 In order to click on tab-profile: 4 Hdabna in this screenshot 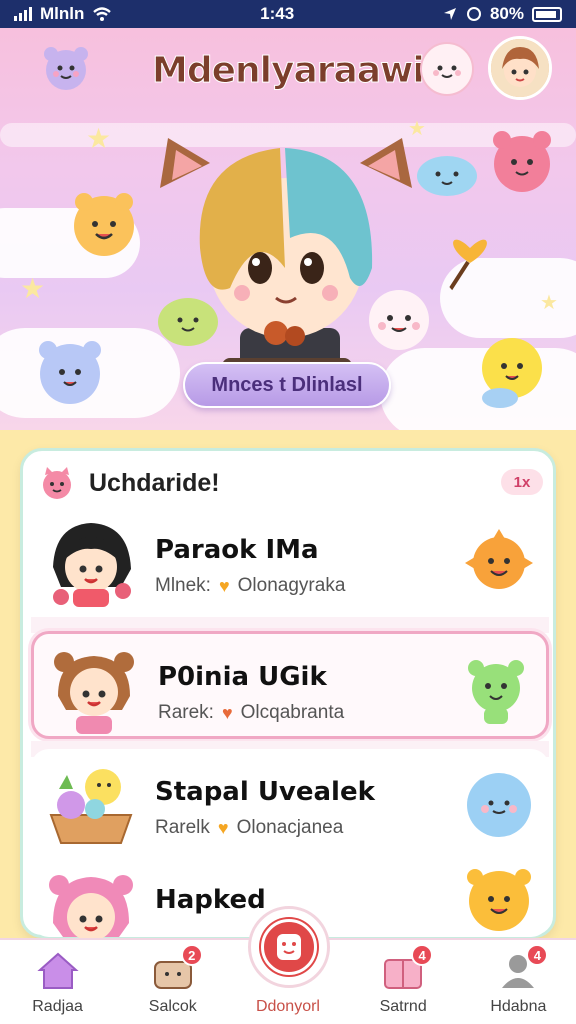, I will do `click(518, 984)`.